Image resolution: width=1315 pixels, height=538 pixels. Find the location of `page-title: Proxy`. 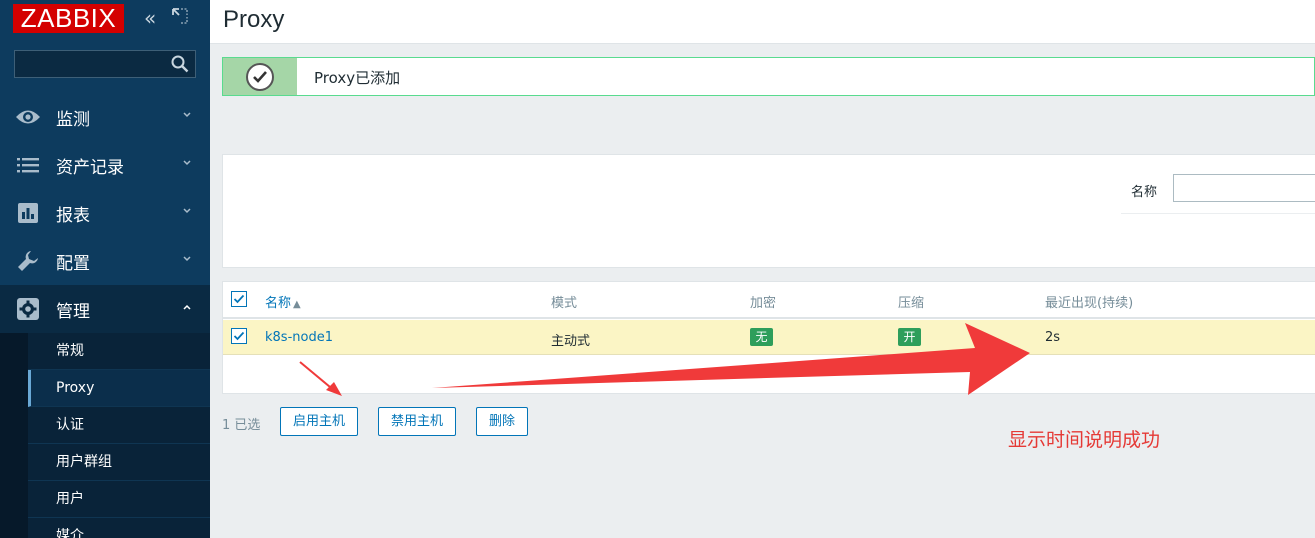

page-title: Proxy is located at coordinates (254, 19).